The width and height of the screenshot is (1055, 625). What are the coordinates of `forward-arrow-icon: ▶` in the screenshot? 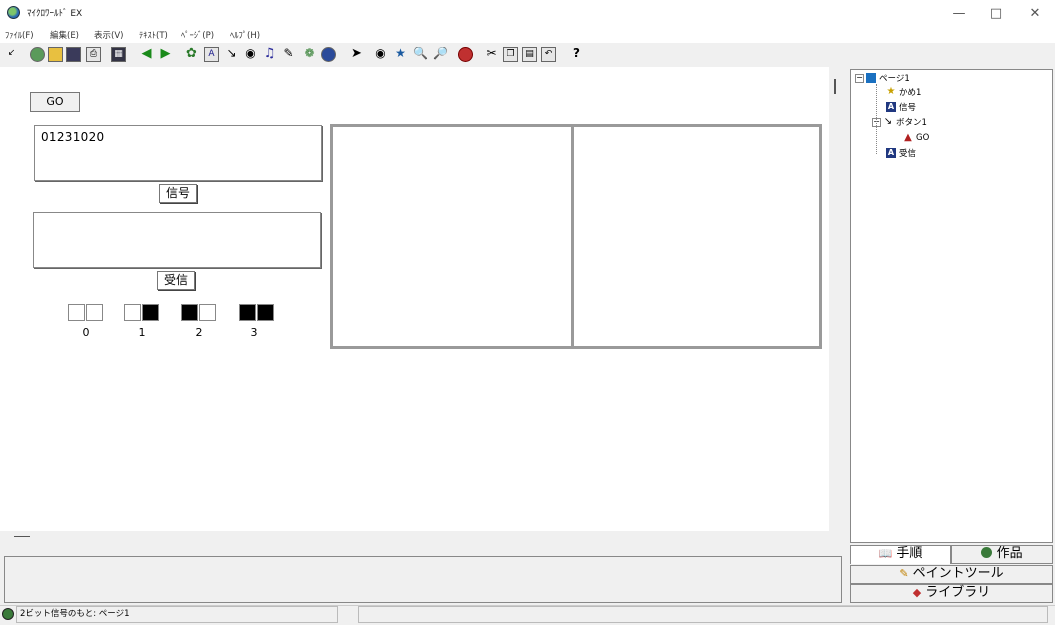 It's located at (165, 54).